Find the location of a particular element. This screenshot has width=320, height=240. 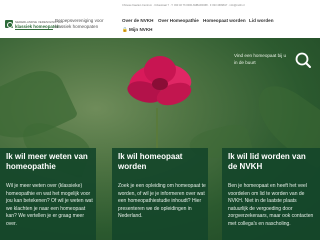

find-homeopath-search: Vind een homeopaat bij u in de buurt is located at coordinates (273, 60).